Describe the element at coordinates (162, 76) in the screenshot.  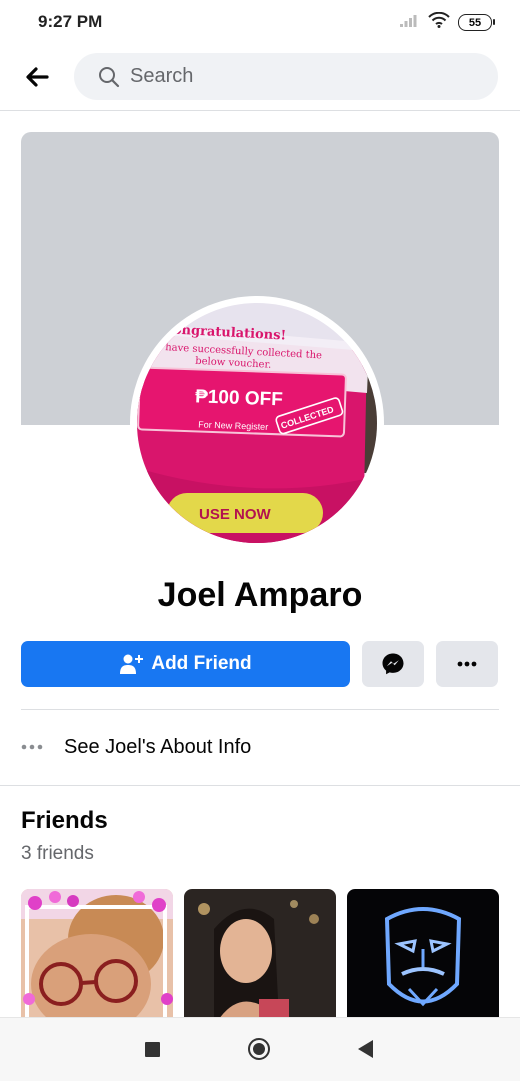
I see `search-placeholder: Search` at that location.